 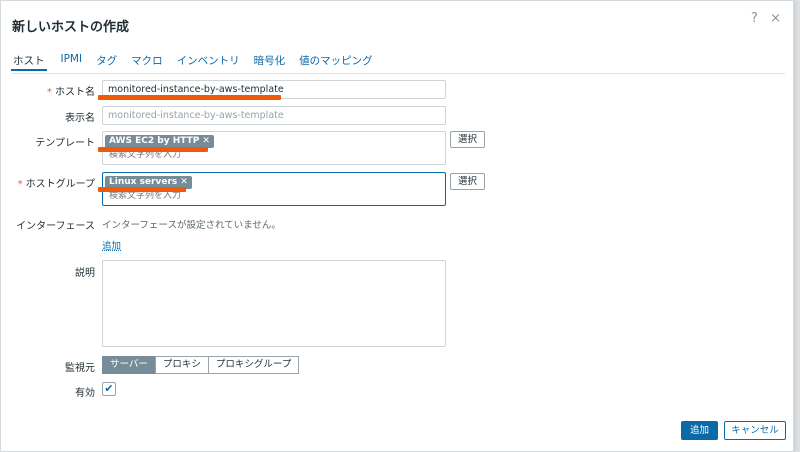 What do you see at coordinates (270, 61) in the screenshot?
I see `tab-encryption: 暗号化` at bounding box center [270, 61].